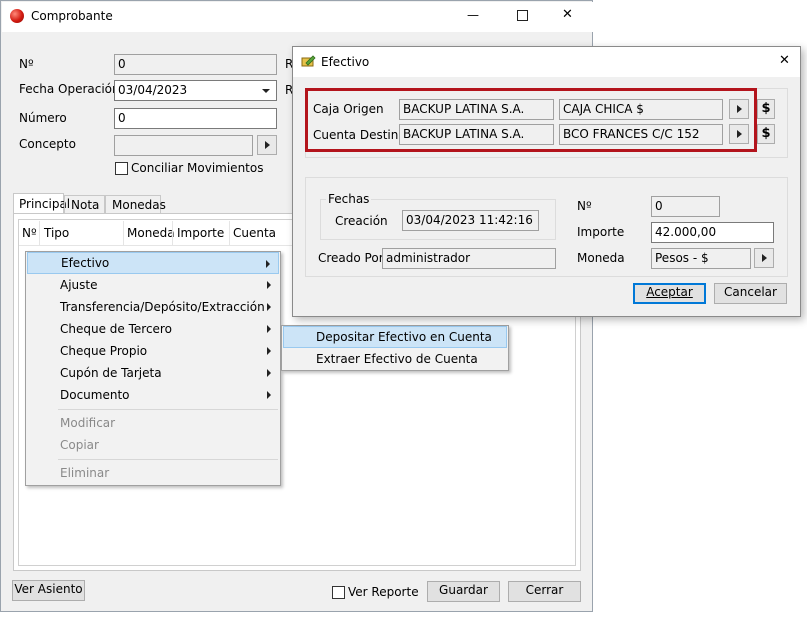 This screenshot has height=617, width=807. What do you see at coordinates (195, 118) in the screenshot?
I see `numero-input: 0` at bounding box center [195, 118].